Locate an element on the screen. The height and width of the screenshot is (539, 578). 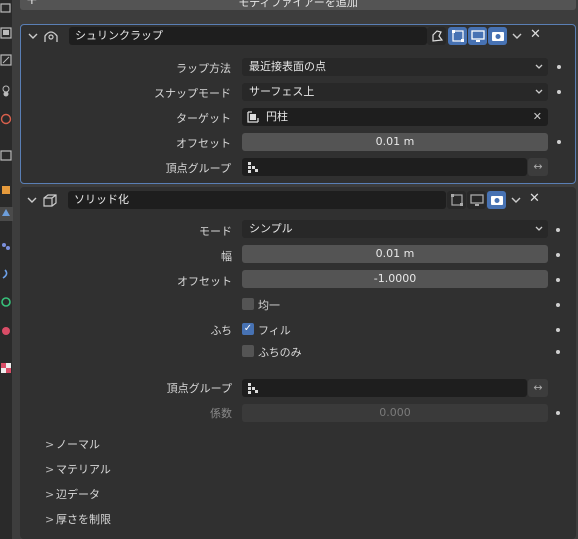
constraints-tab-icon is located at coordinates (6, 303).